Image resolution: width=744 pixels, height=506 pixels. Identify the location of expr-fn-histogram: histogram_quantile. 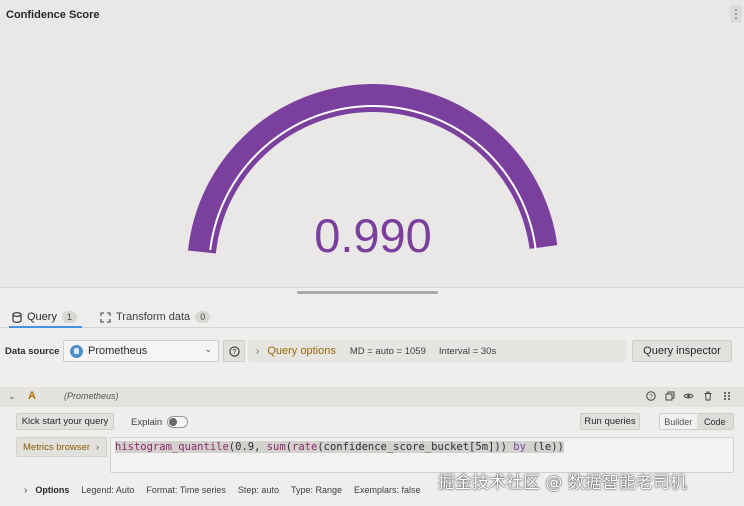
(172, 447).